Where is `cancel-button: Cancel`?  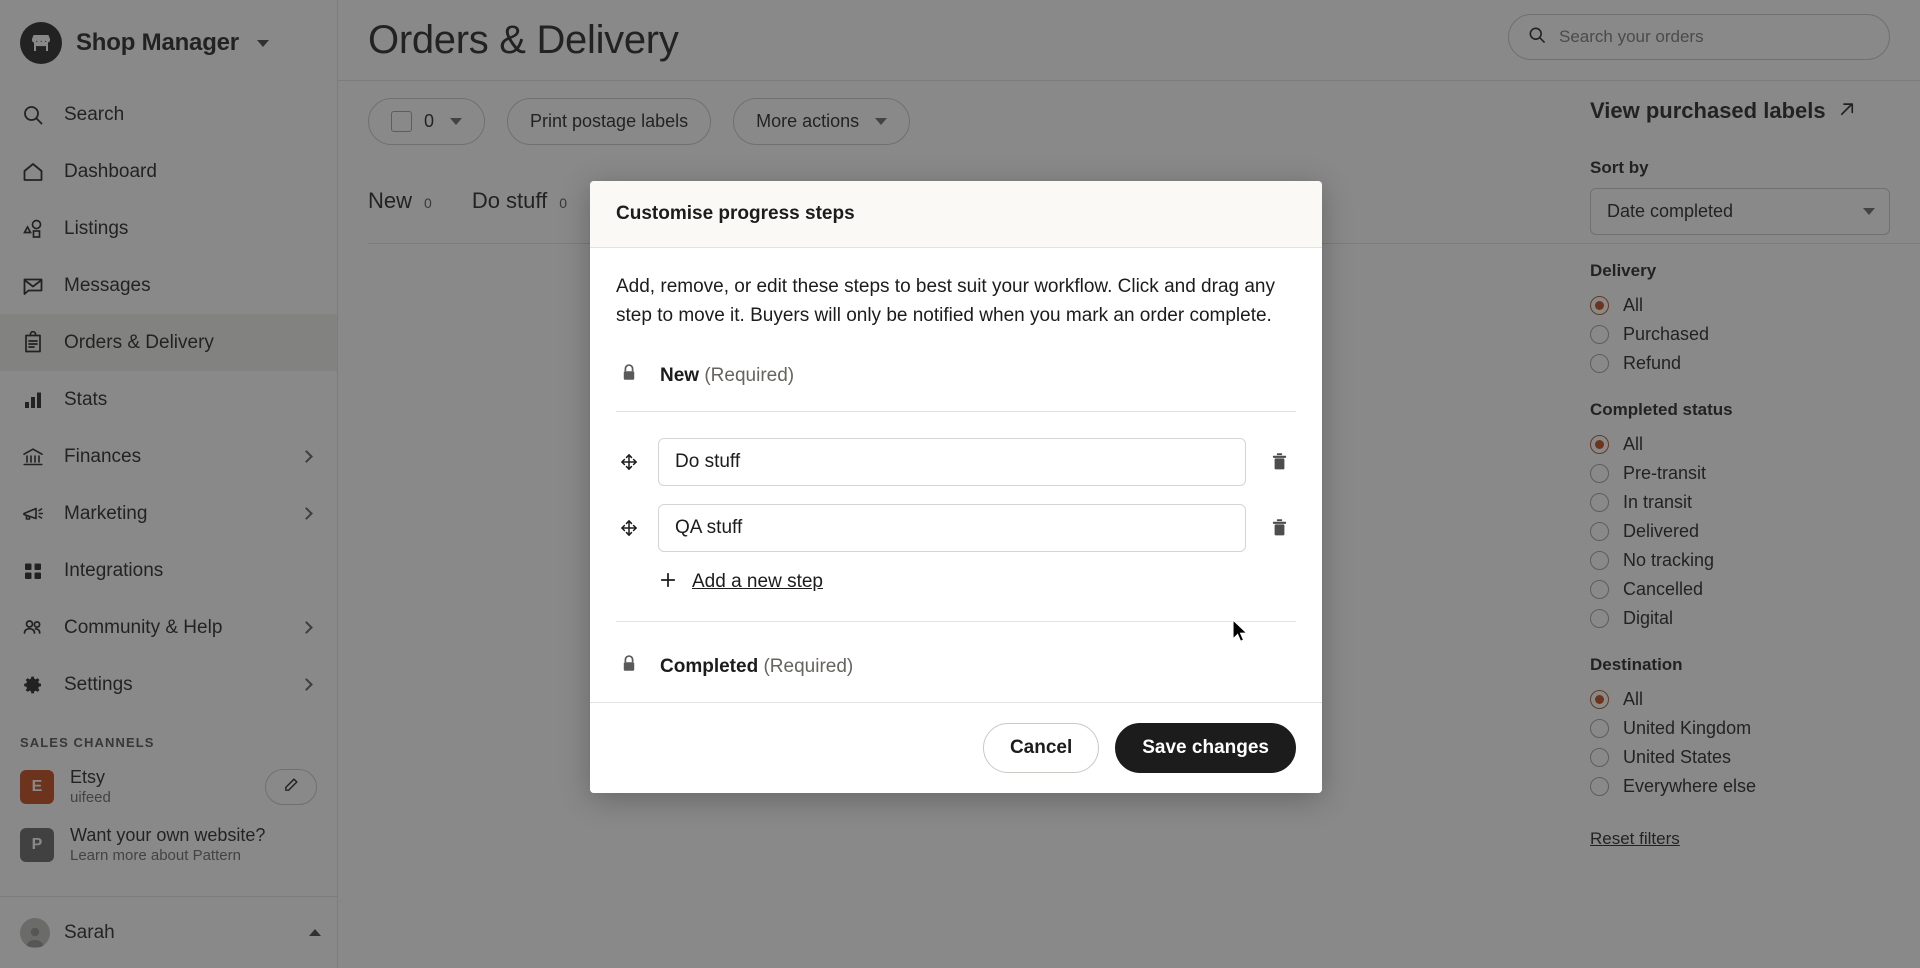
cancel-button: Cancel is located at coordinates (1041, 747).